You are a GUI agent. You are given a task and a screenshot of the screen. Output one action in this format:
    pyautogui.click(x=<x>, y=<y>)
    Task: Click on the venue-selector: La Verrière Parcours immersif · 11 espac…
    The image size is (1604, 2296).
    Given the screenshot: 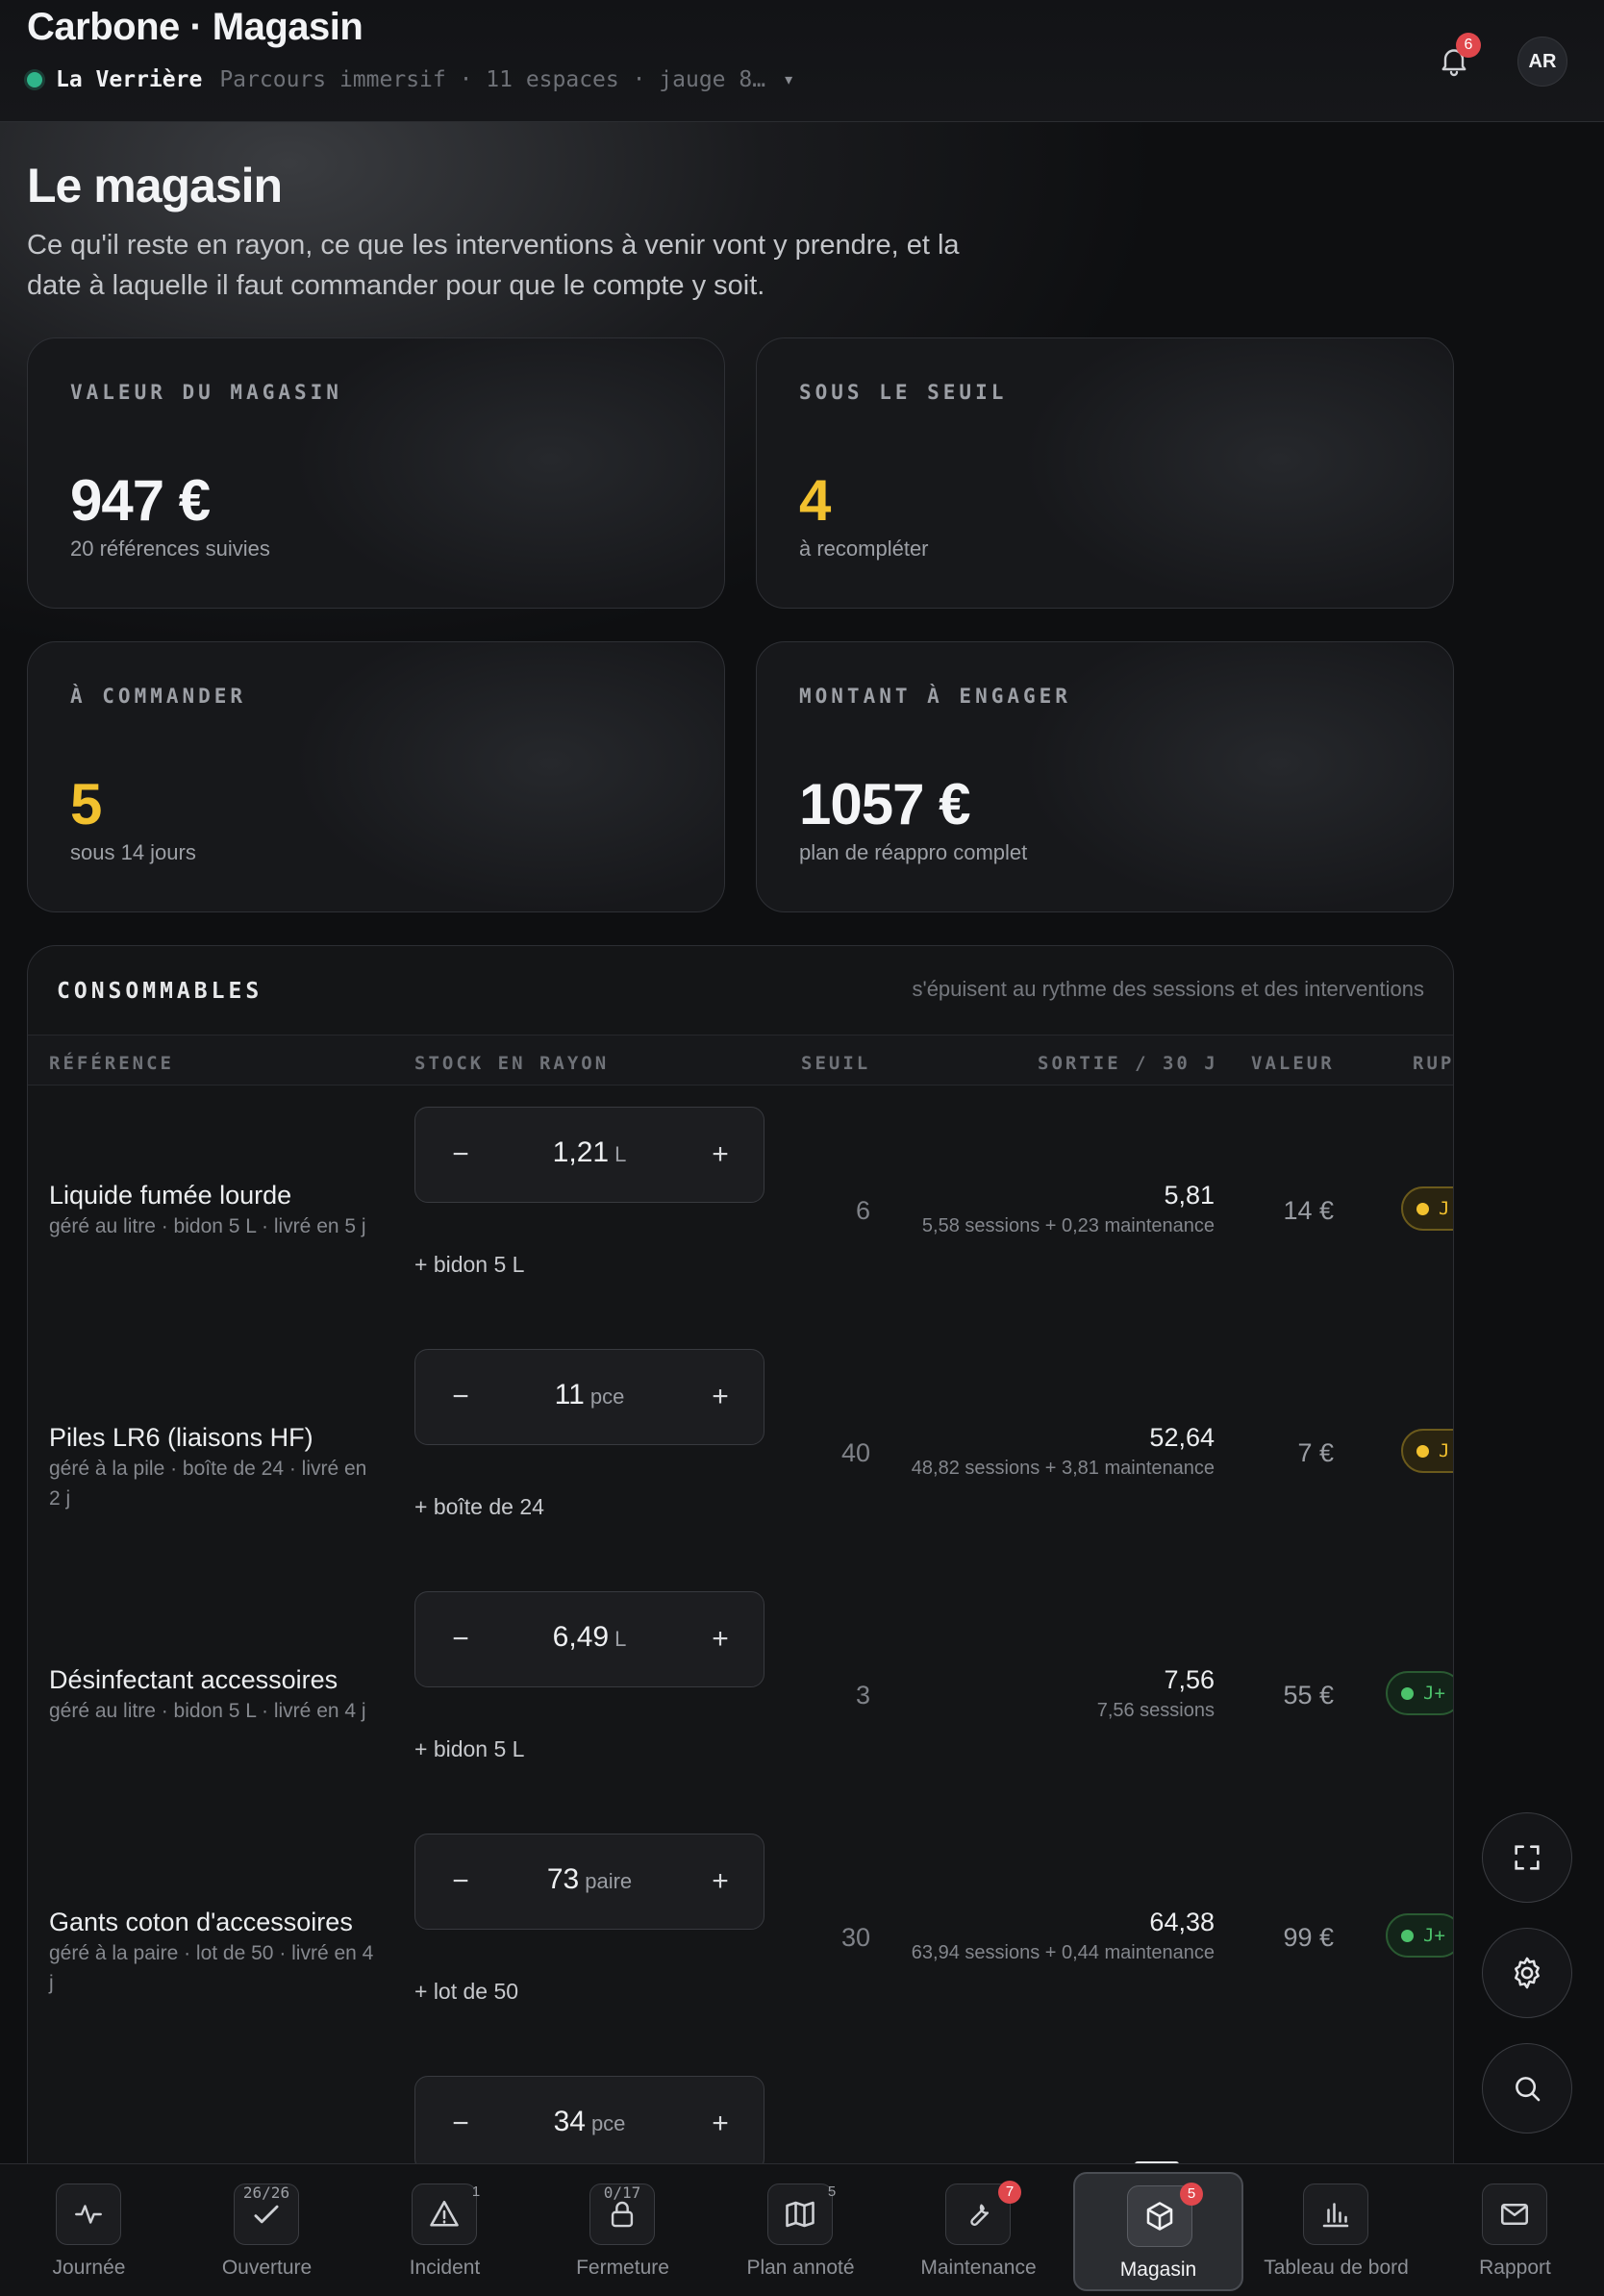 What is the action you would take?
    pyautogui.click(x=409, y=79)
    